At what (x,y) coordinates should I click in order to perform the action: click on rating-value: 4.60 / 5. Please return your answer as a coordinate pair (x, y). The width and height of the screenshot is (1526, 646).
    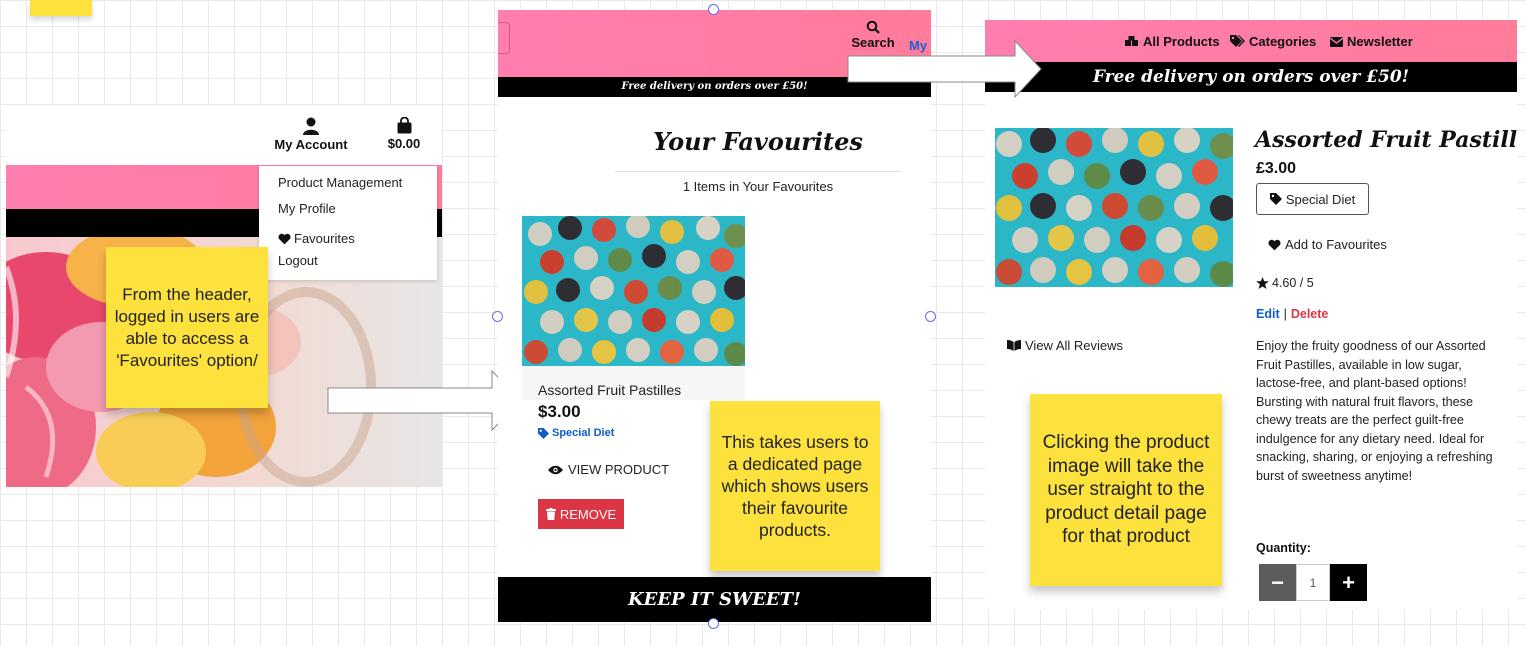
    Looking at the image, I should click on (1293, 283).